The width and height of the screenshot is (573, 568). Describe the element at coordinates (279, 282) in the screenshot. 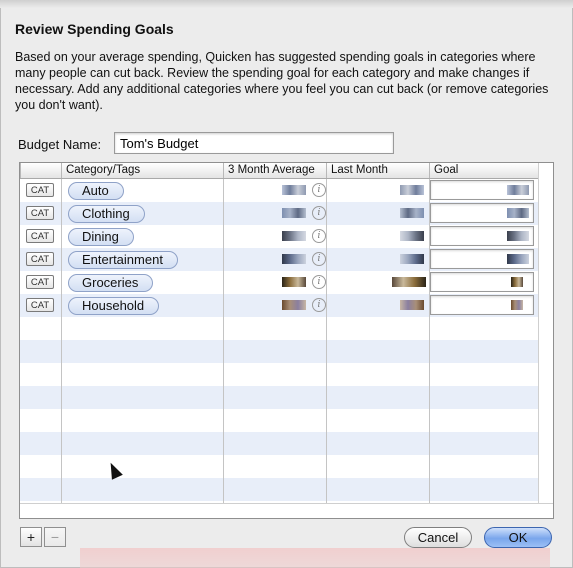

I see `table-row: CAT Groceries i` at that location.